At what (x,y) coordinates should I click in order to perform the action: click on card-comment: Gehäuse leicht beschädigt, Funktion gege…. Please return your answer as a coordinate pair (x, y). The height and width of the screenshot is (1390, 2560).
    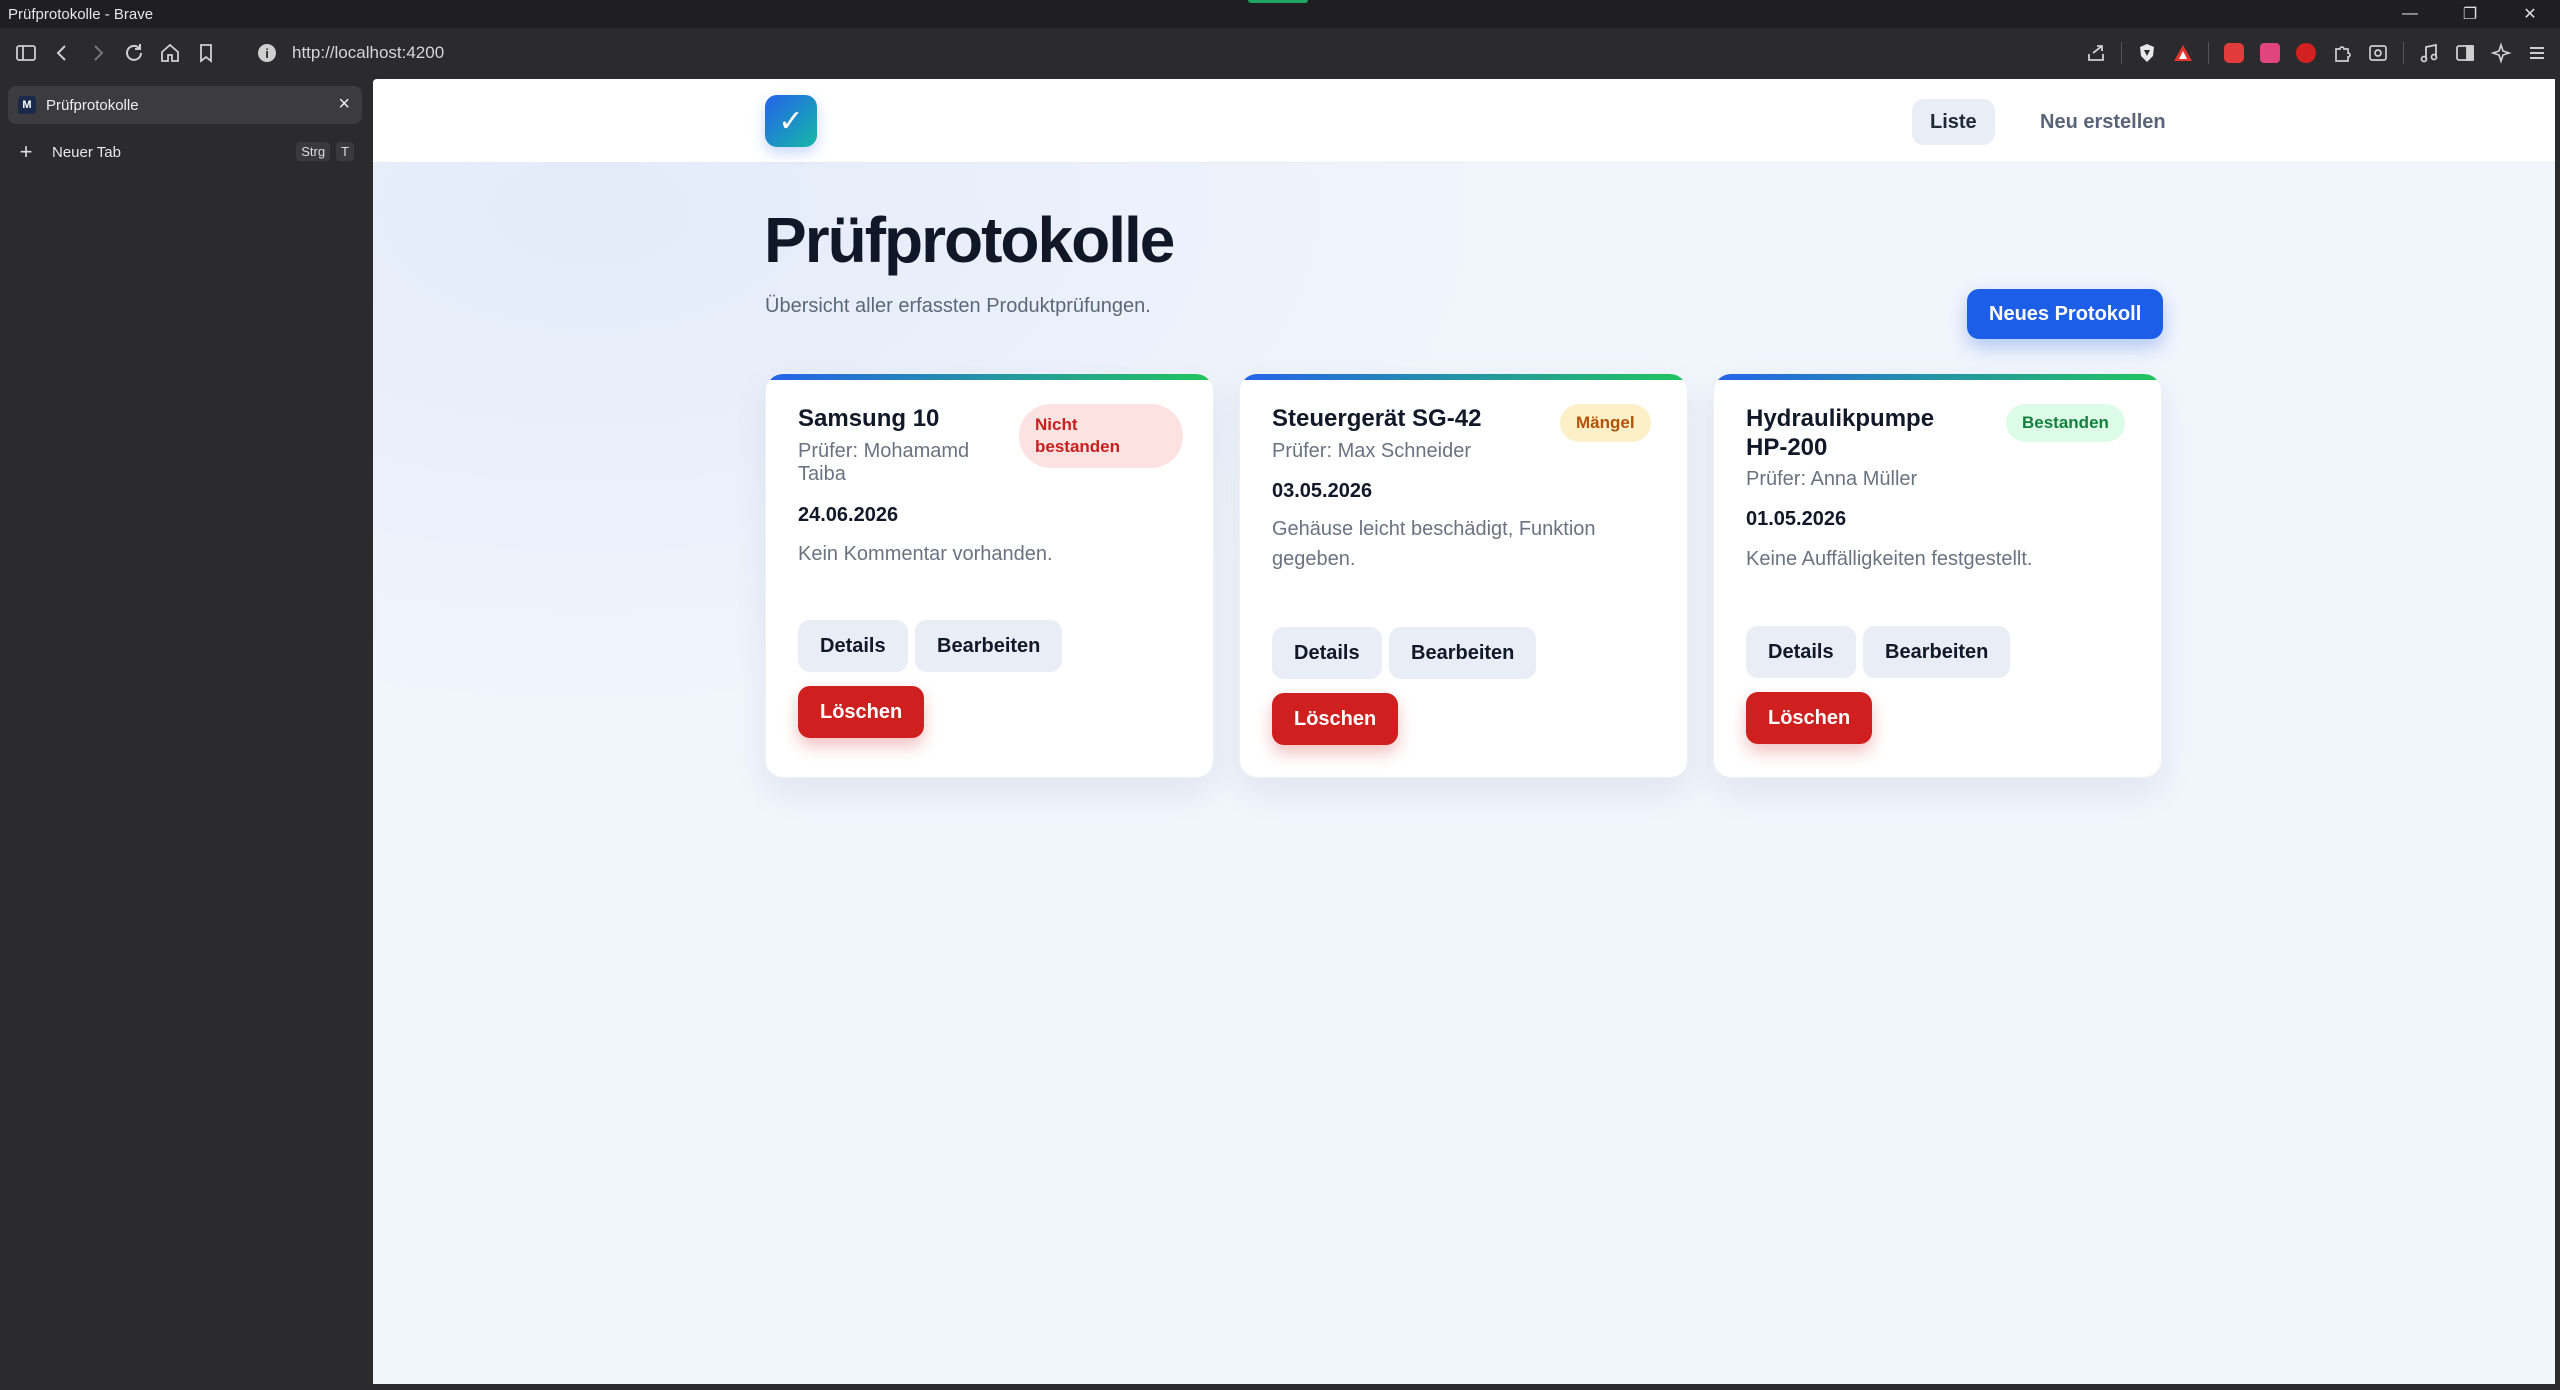
    Looking at the image, I should click on (1434, 544).